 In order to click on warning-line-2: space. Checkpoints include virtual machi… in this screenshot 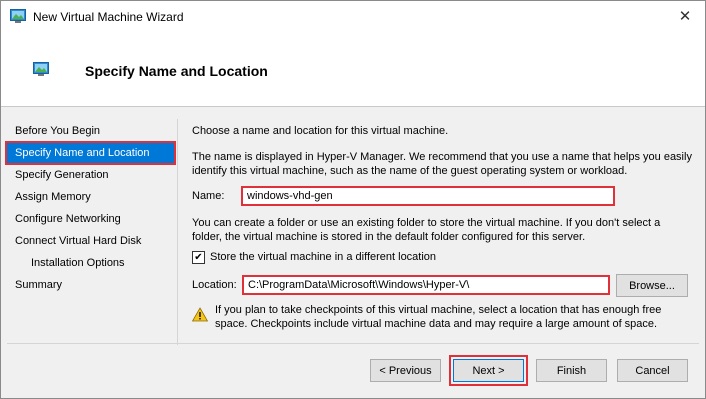, I will do `click(436, 324)`.